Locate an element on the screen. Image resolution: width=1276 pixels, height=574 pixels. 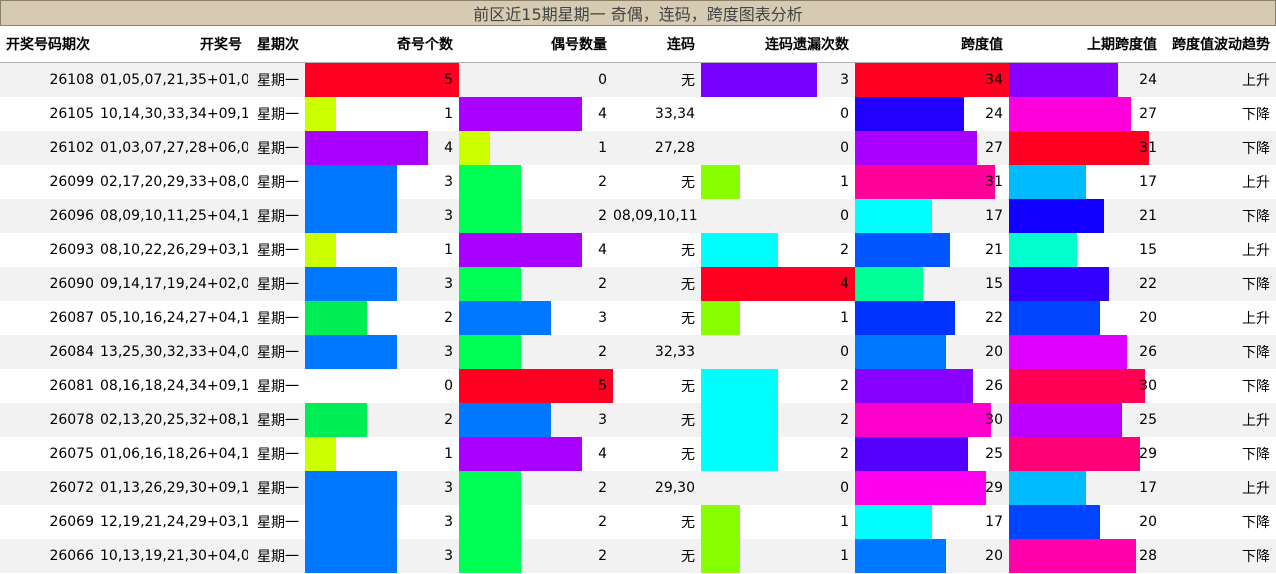
issue-cell: 26084 is located at coordinates (50, 352).